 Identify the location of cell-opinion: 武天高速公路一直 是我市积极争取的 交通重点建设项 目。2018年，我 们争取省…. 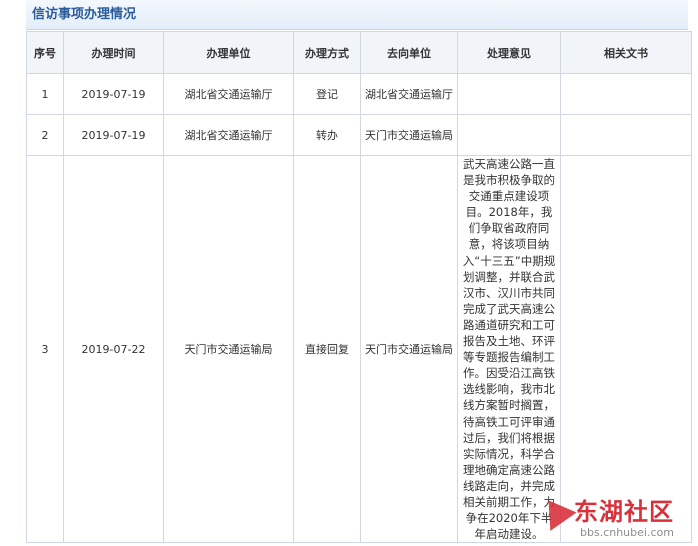
(509, 349).